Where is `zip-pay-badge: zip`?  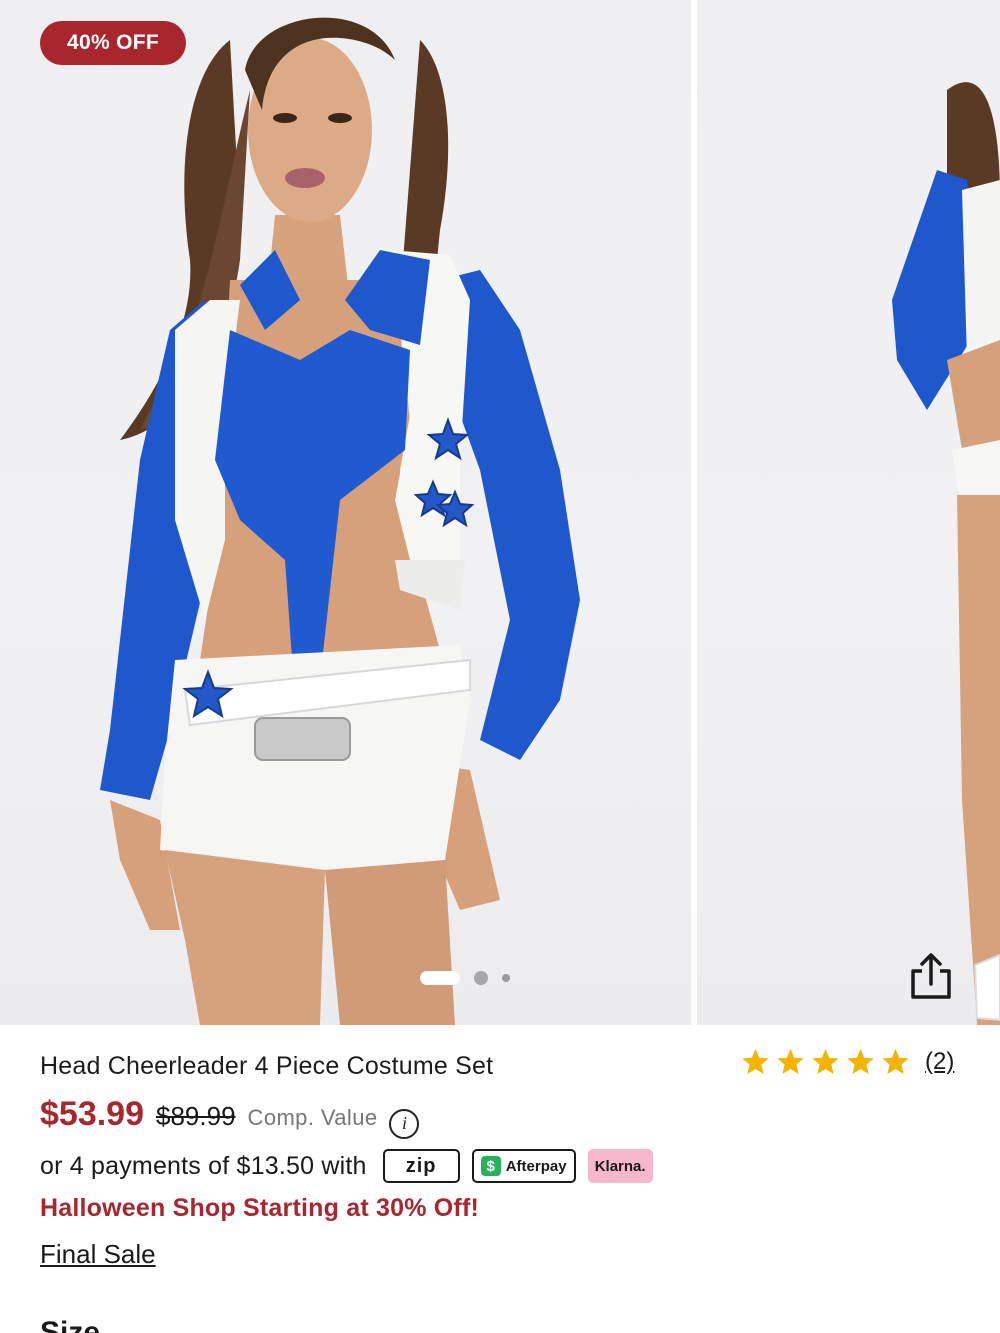
zip-pay-badge: zip is located at coordinates (421, 1166).